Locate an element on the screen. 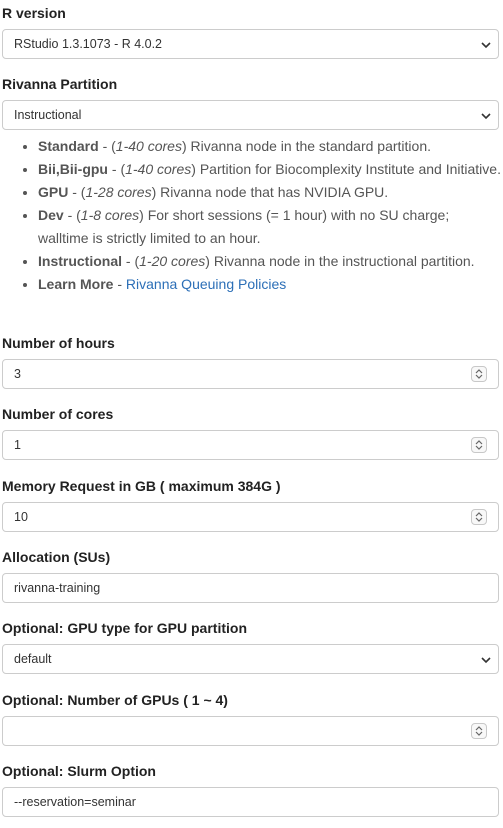 The image size is (503, 828). hours-value: 3 is located at coordinates (17, 374).